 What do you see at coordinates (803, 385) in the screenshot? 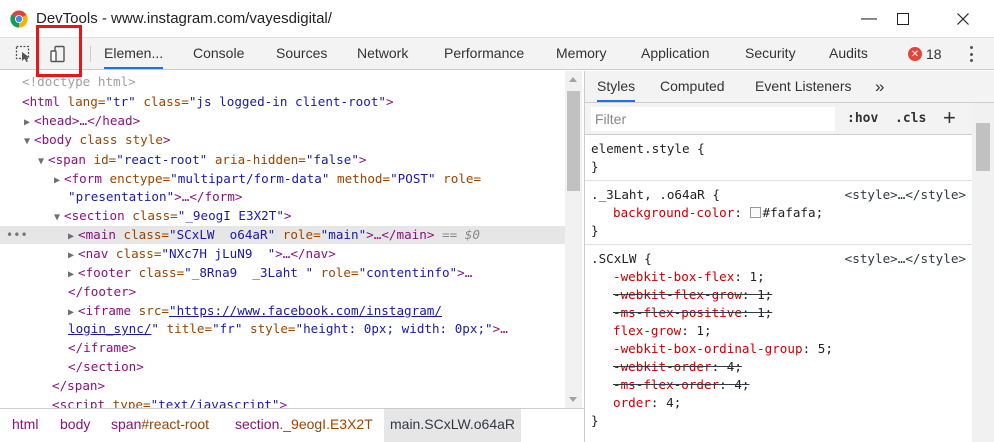
I see `rule-property: -ms-flex-order: 4;` at bounding box center [803, 385].